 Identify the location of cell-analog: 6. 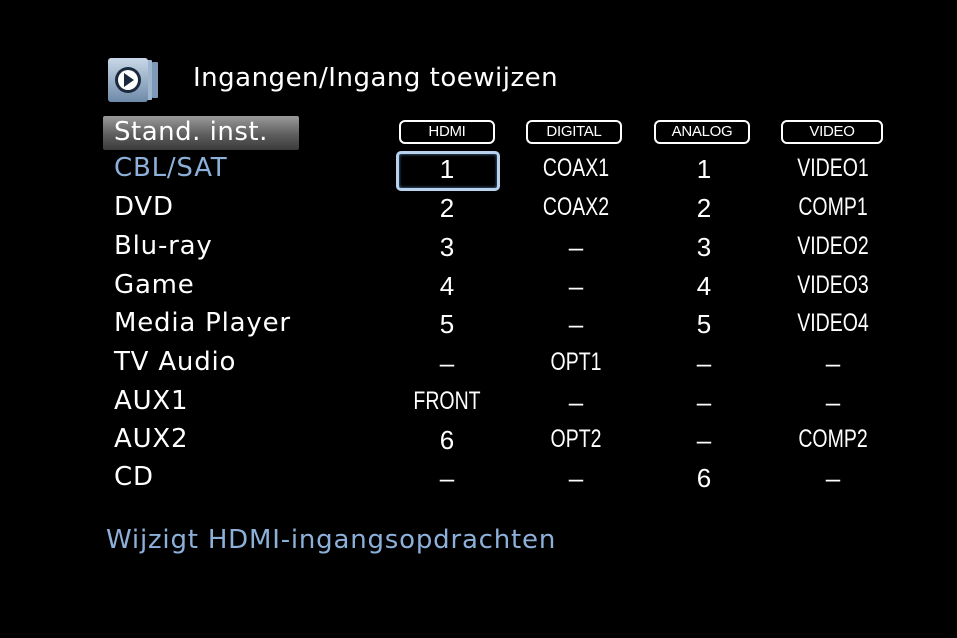
(704, 478).